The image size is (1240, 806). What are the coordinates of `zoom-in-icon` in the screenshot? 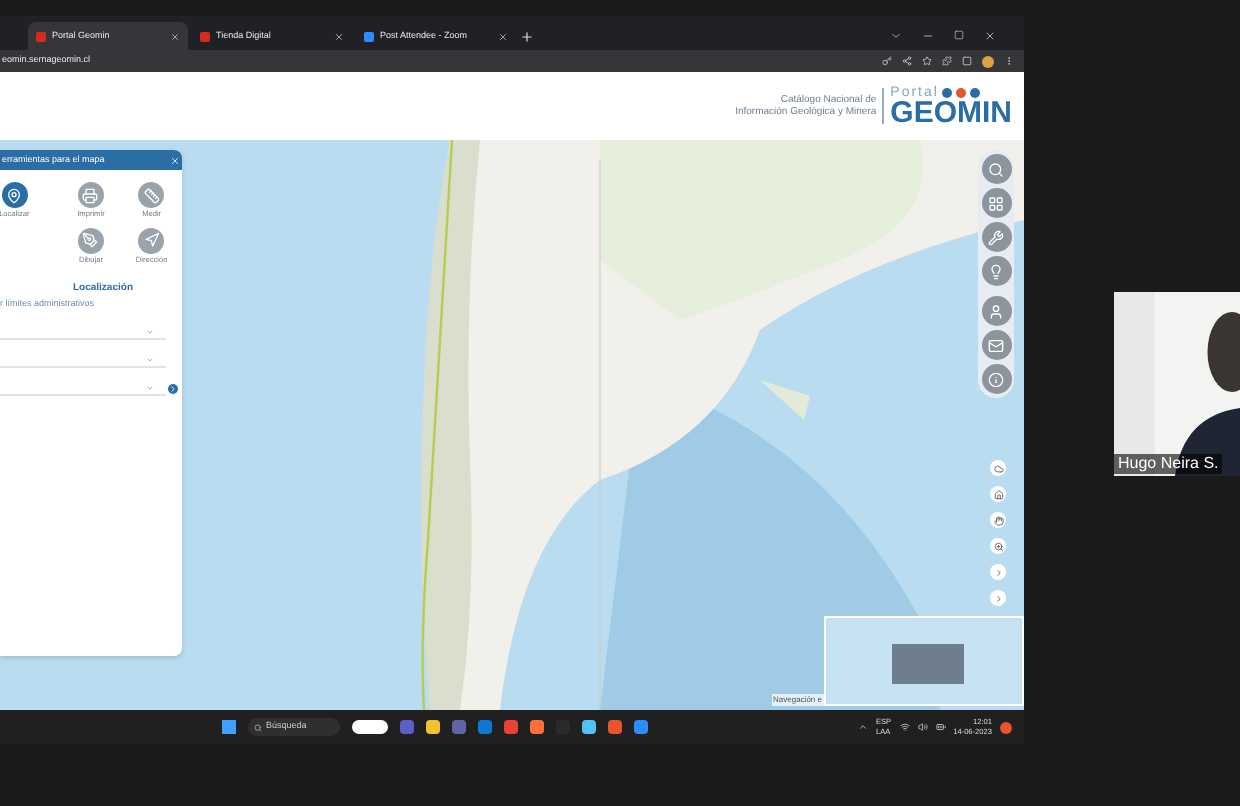 It's located at (998, 546).